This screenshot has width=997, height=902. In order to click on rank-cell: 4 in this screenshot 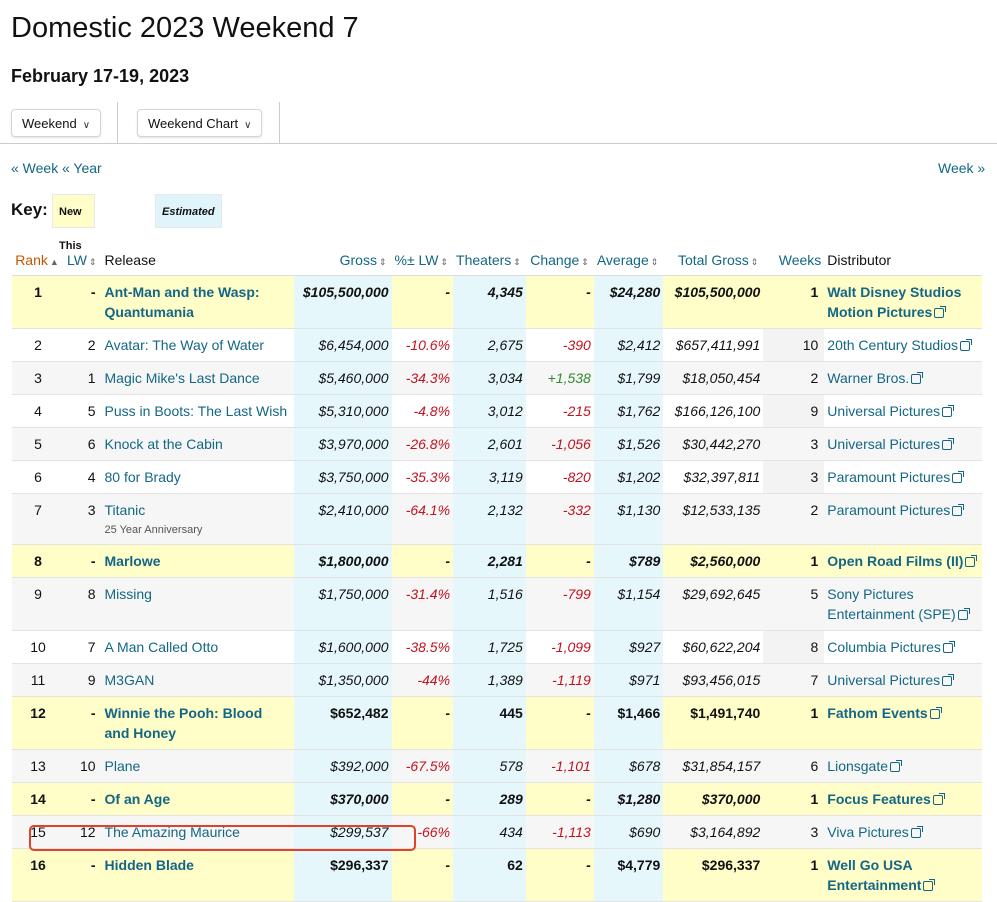, I will do `click(38, 411)`.